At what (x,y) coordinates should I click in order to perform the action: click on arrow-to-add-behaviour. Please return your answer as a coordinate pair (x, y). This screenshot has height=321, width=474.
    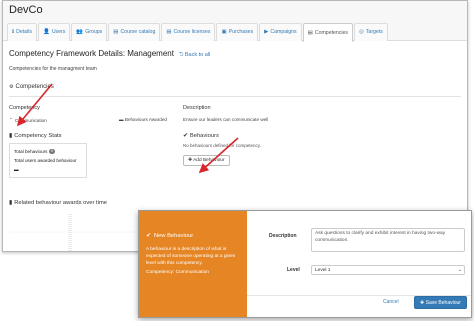
    Looking at the image, I should click on (218, 155).